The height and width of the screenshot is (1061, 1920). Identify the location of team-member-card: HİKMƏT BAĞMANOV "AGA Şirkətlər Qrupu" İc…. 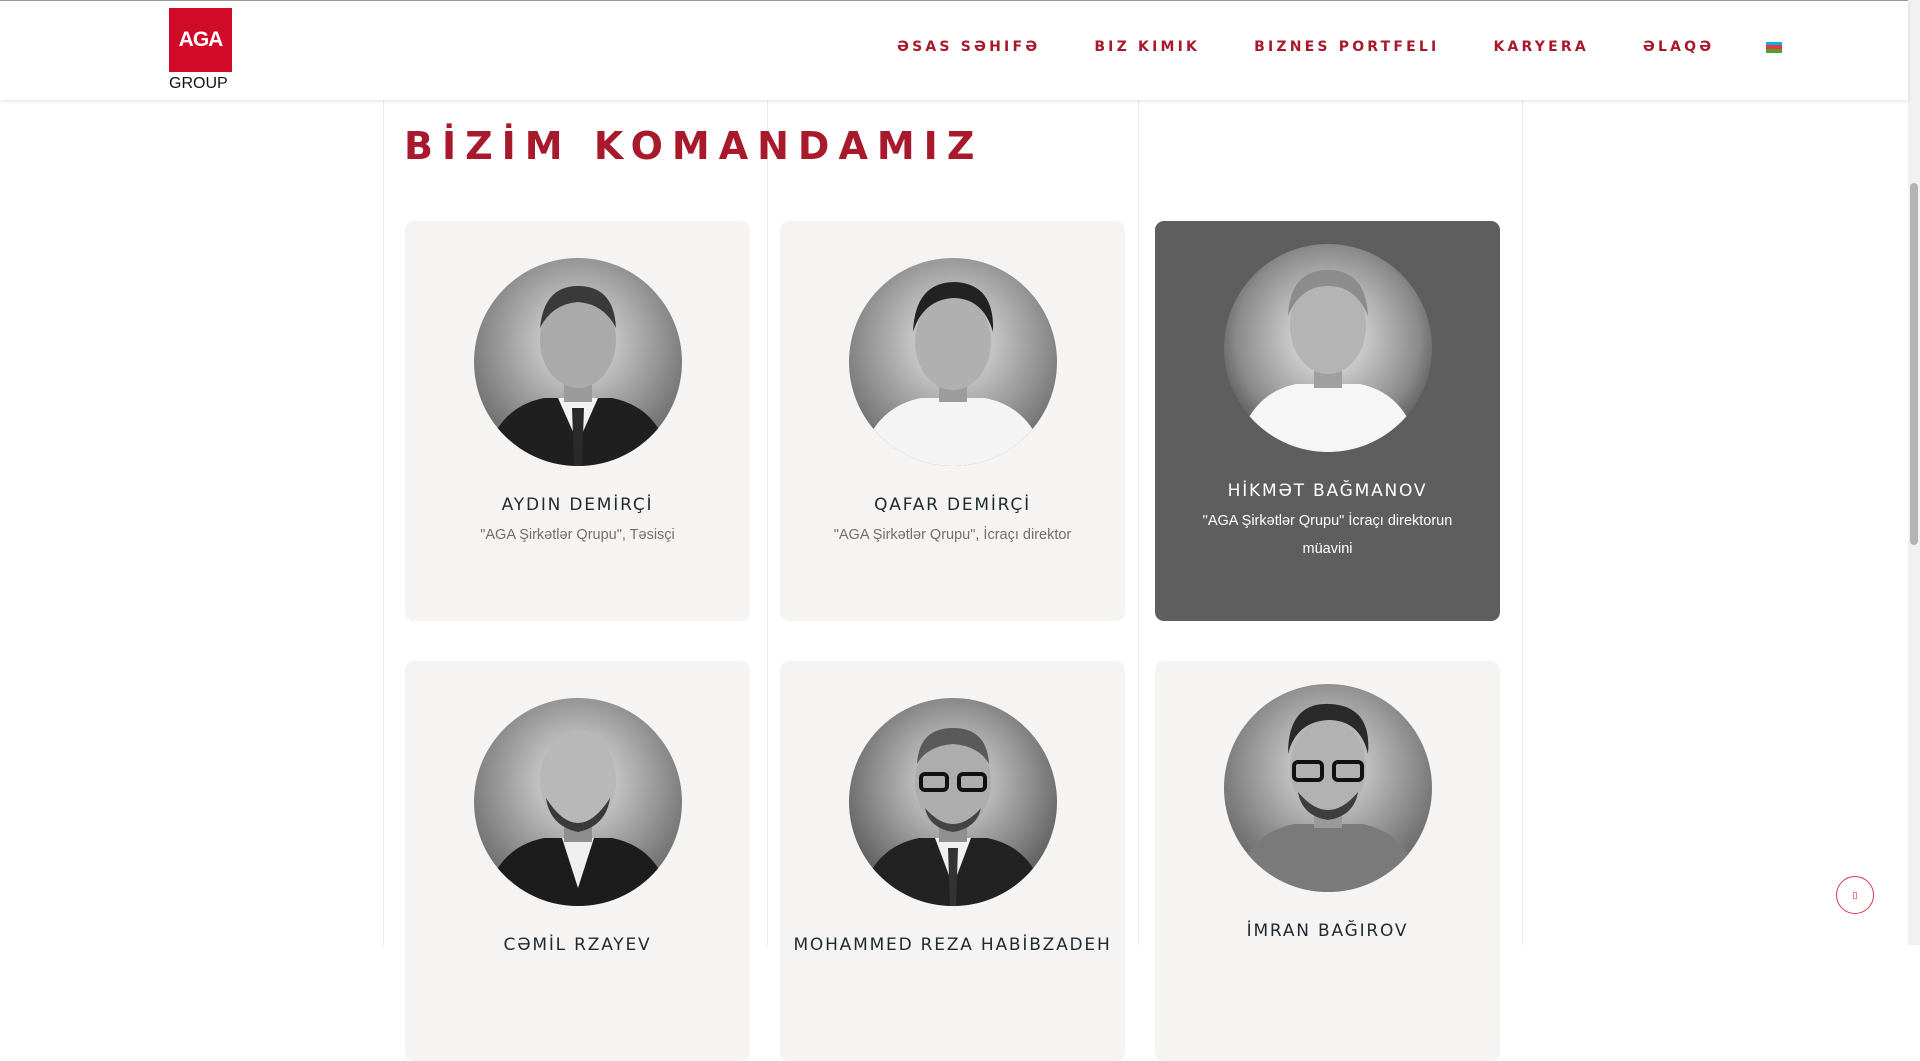
(1327, 421).